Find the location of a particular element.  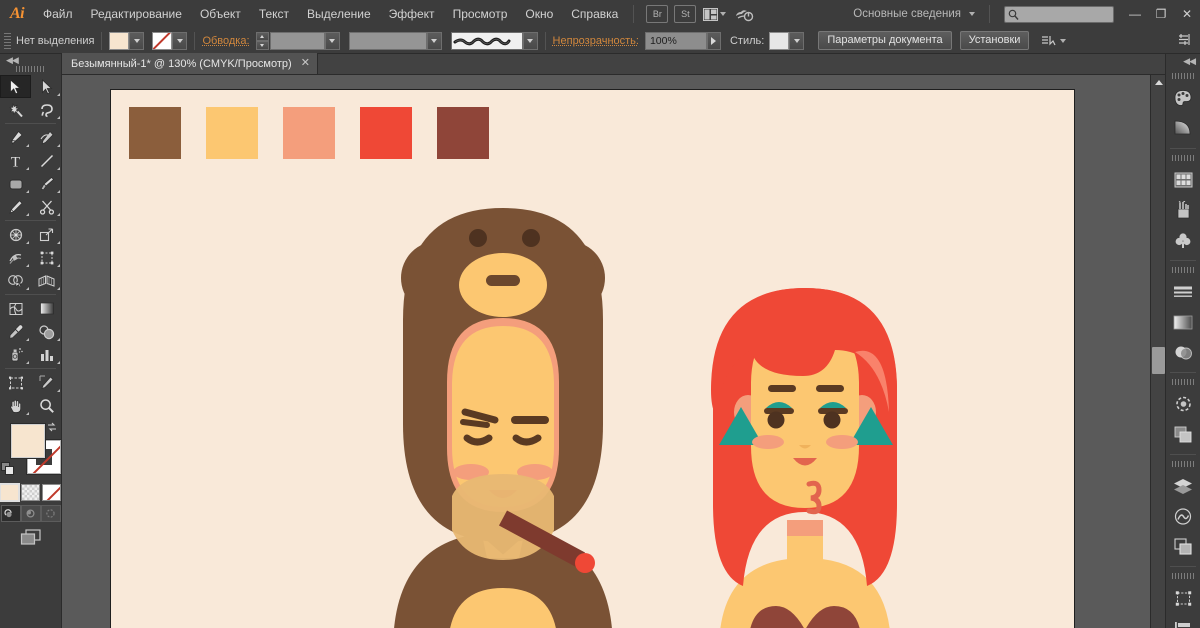

vertical-scrollbar-thumb is located at coordinates (1158, 360).